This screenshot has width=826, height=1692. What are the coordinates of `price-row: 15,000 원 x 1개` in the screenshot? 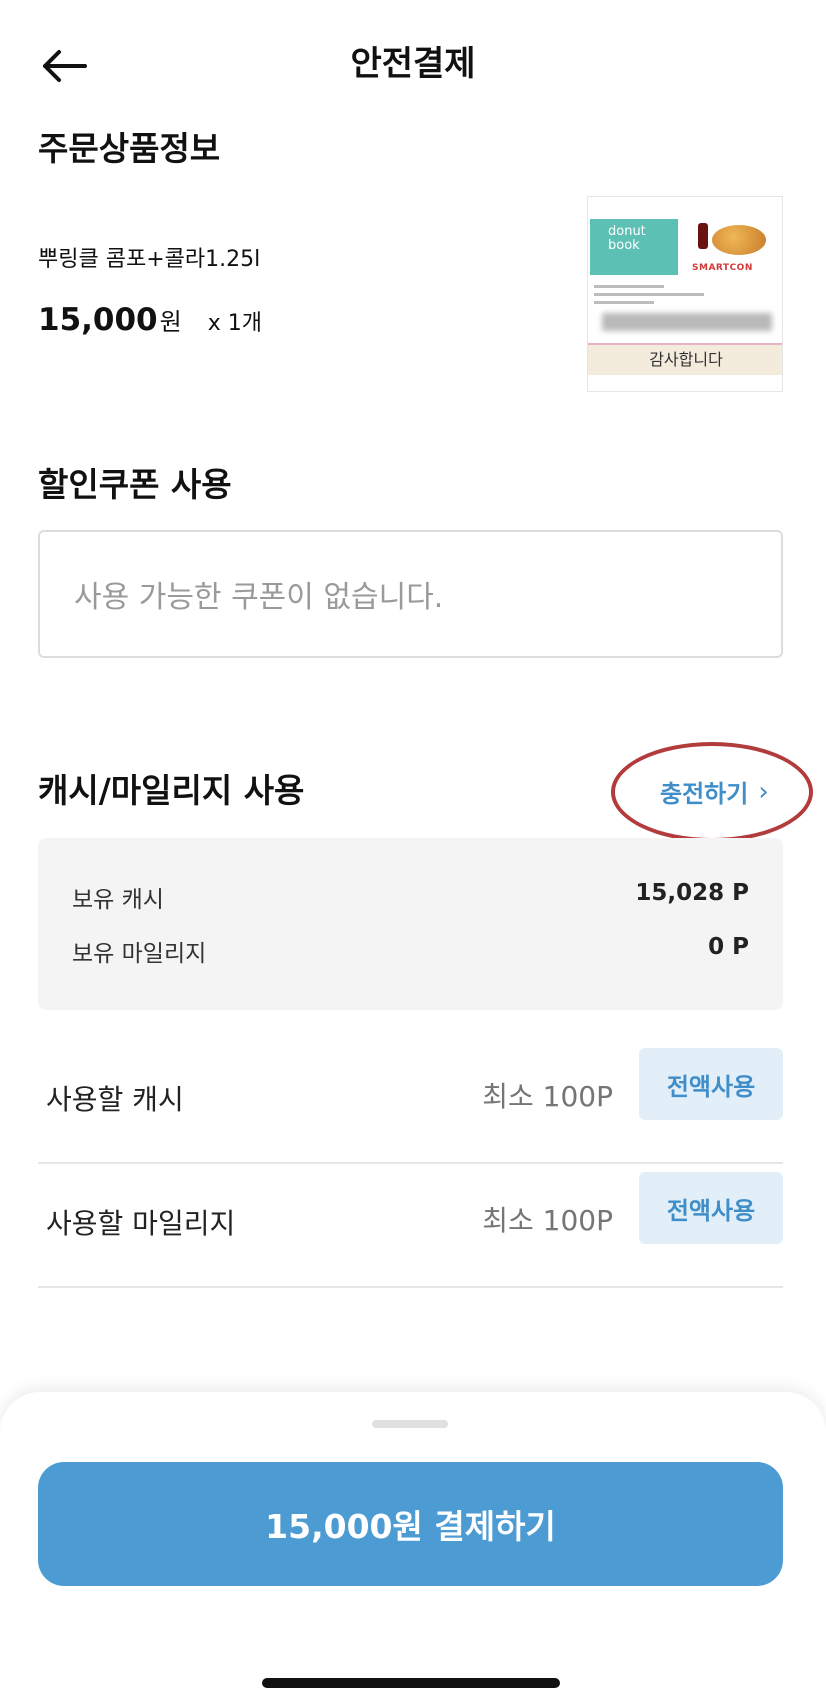 It's located at (150, 320).